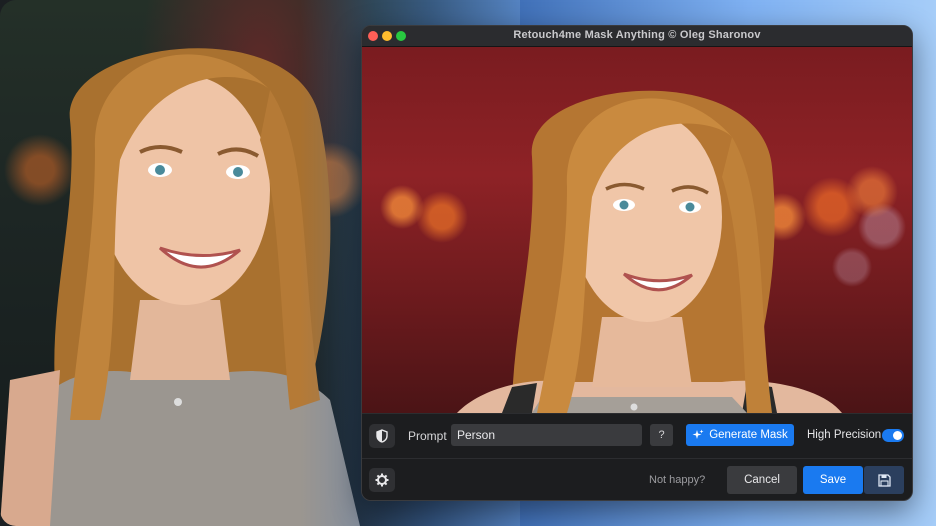 The width and height of the screenshot is (936, 526). I want to click on half-shield-icon, so click(382, 436).